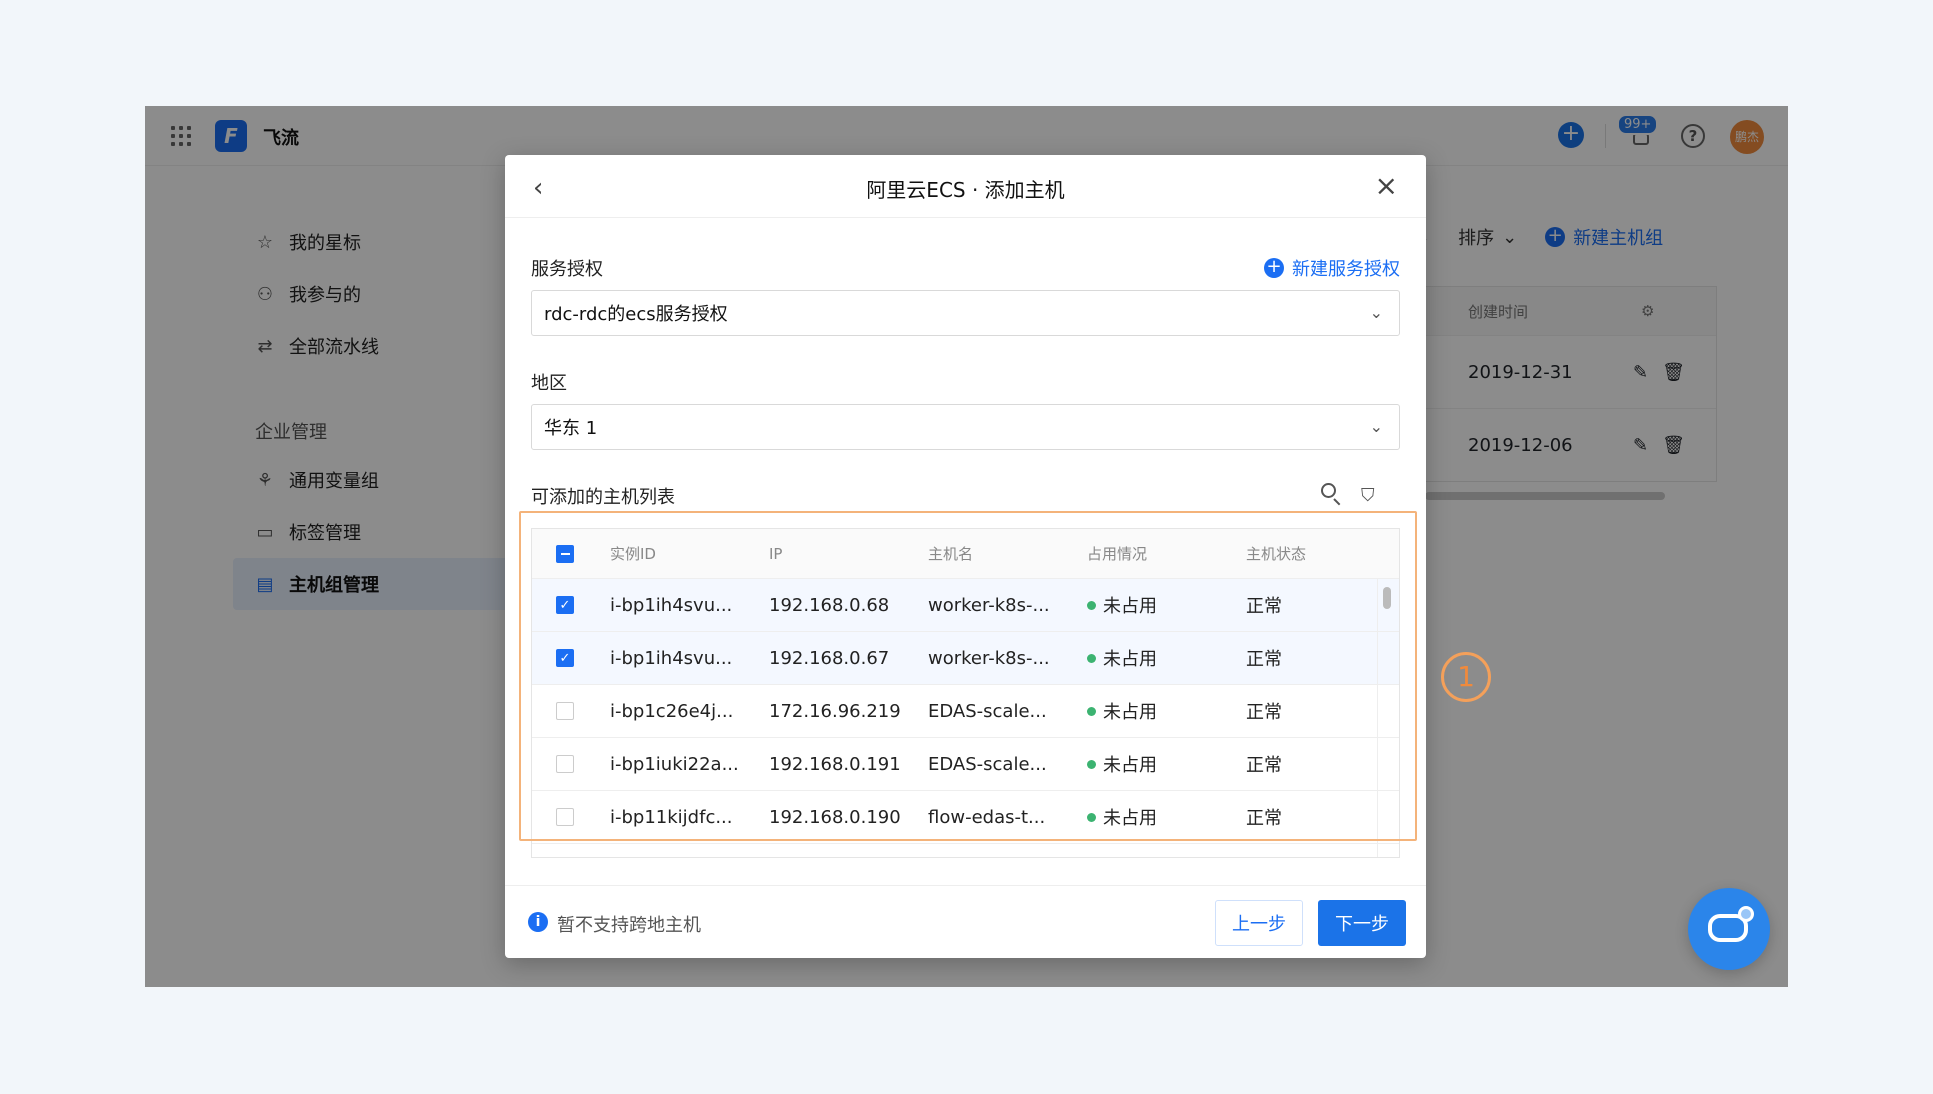 Image resolution: width=1933 pixels, height=1094 pixels. I want to click on modal-footer: i 暂不支持跨地主机 上一步 下一步, so click(965, 921).